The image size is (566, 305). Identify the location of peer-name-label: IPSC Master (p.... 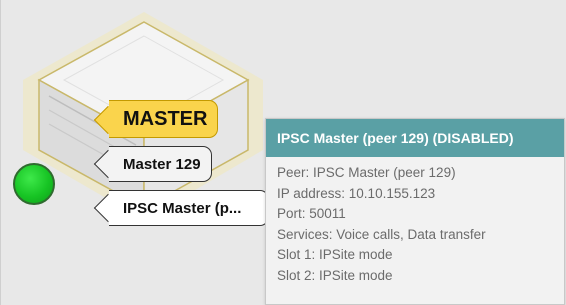
(182, 208).